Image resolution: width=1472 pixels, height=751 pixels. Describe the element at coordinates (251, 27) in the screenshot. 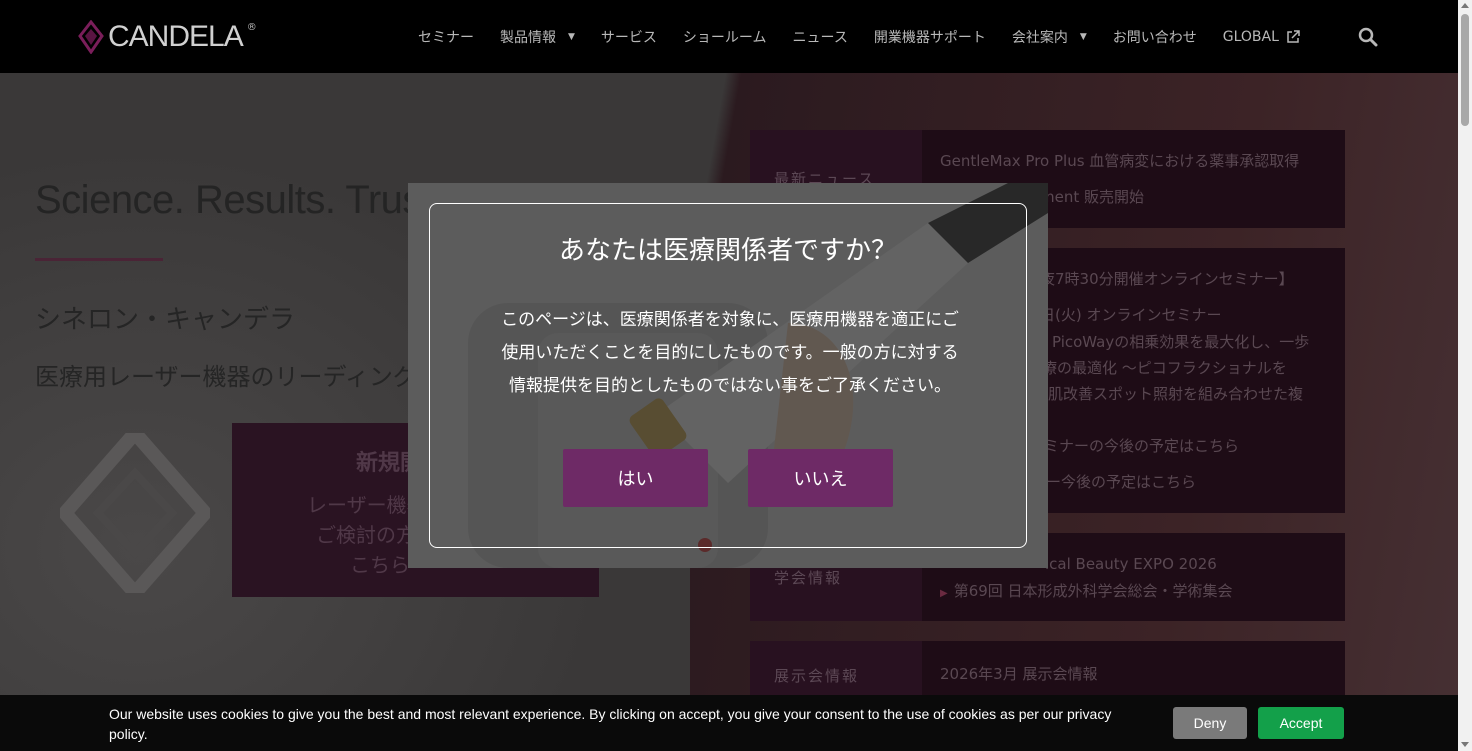

I see `logo-registered-mark: ®` at that location.